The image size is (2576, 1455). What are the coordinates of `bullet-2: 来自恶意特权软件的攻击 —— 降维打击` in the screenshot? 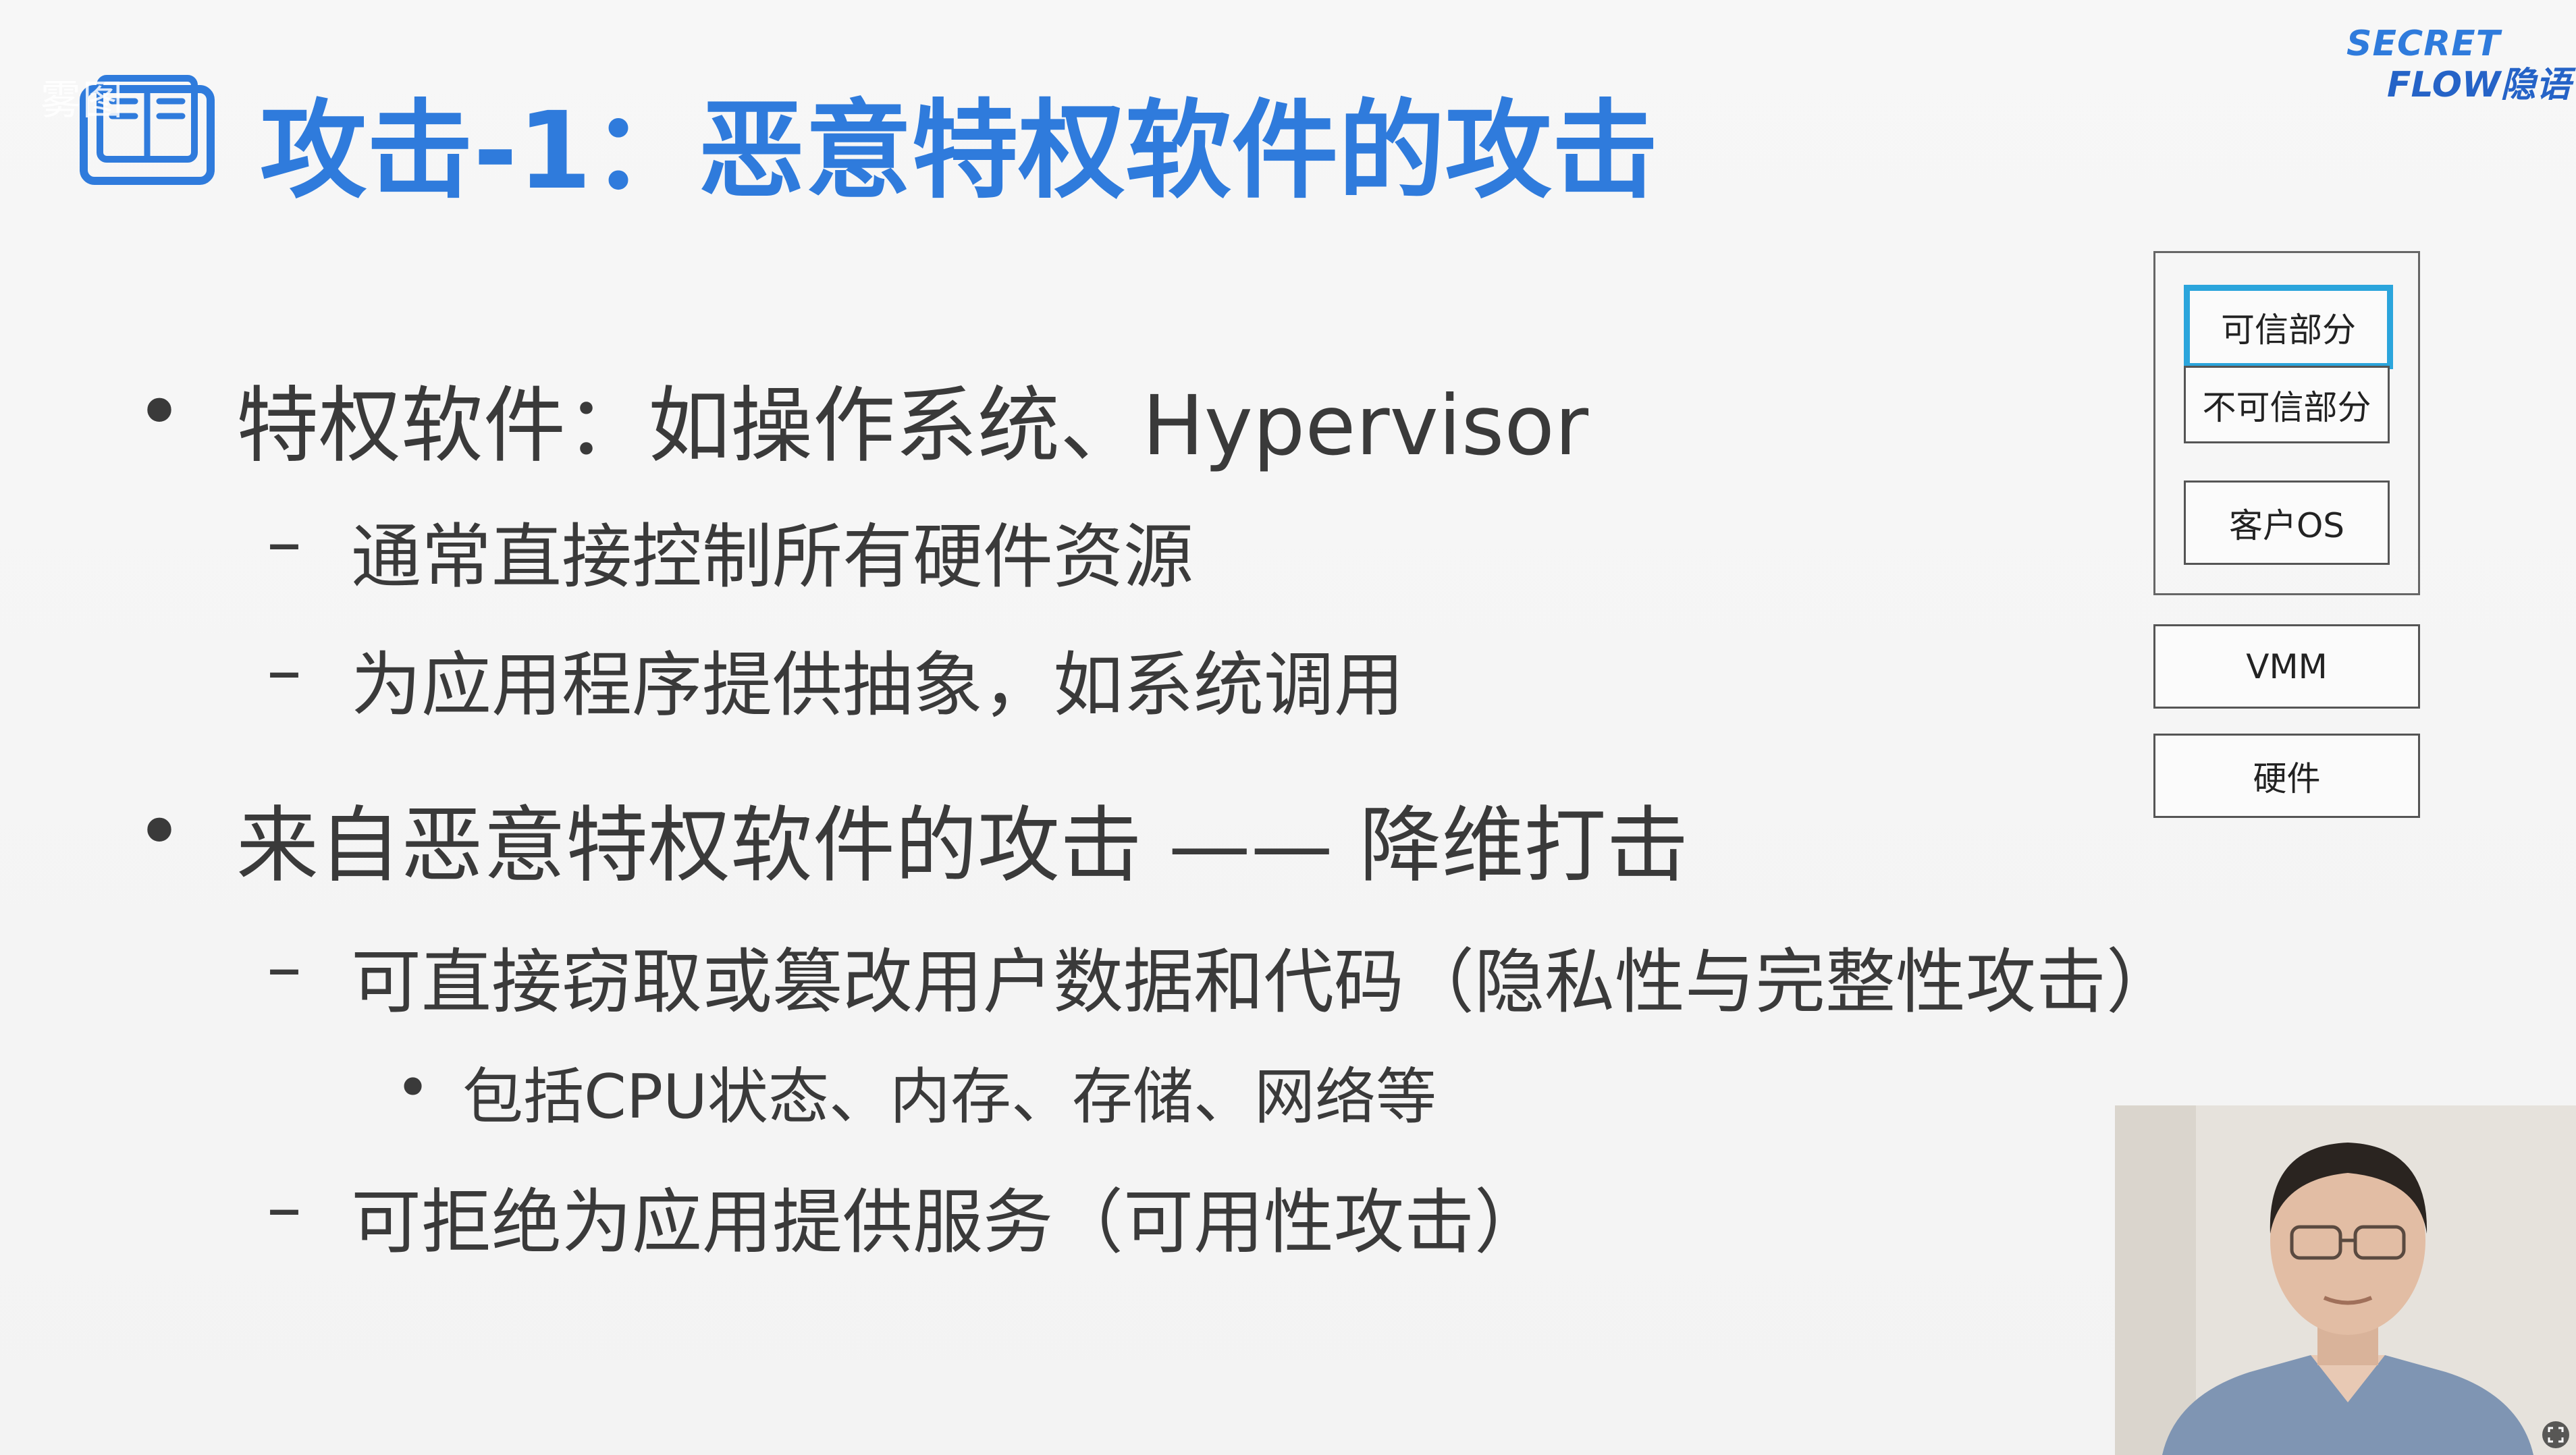 It's located at (963, 846).